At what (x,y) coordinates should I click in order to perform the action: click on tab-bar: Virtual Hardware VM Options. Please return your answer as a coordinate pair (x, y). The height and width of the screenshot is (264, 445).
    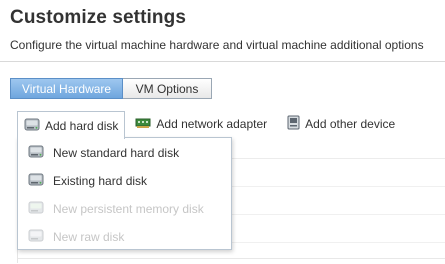
    Looking at the image, I should click on (111, 88).